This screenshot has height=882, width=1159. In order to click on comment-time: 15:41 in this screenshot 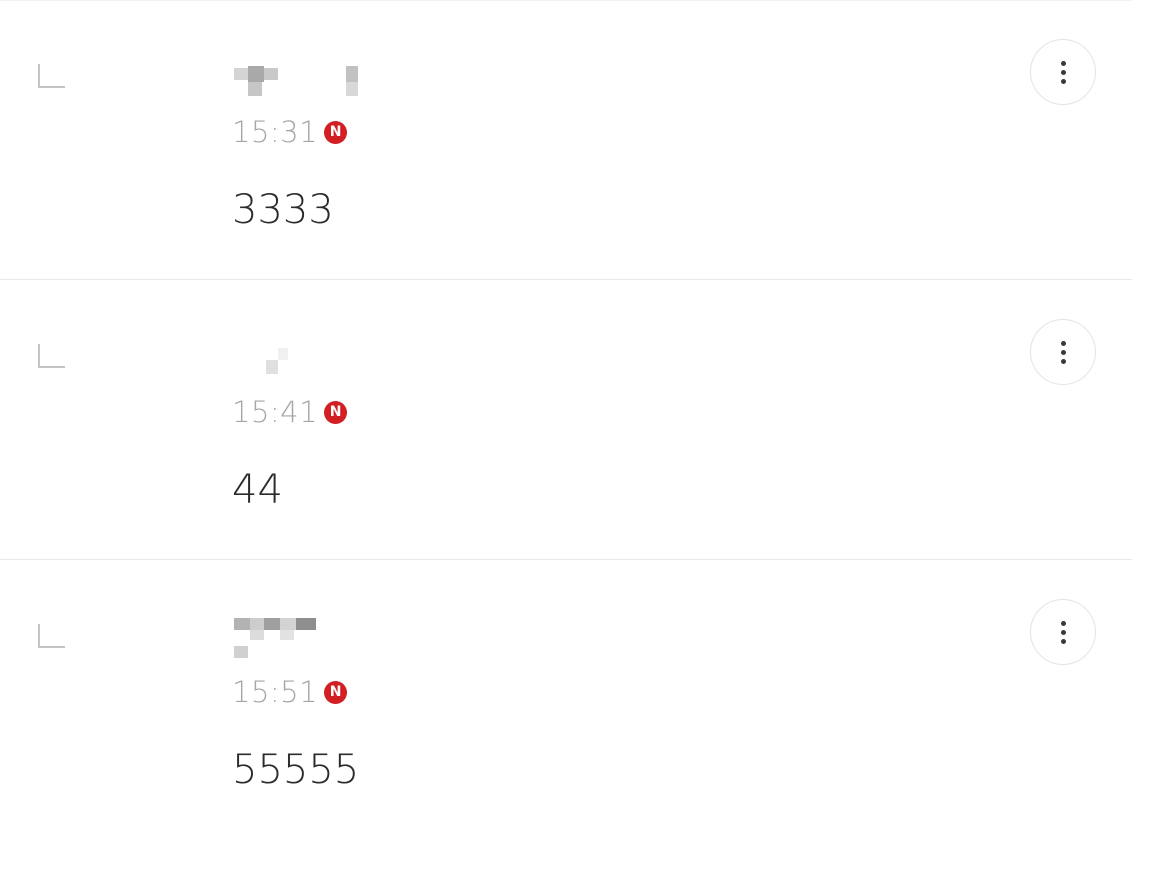, I will do `click(275, 412)`.